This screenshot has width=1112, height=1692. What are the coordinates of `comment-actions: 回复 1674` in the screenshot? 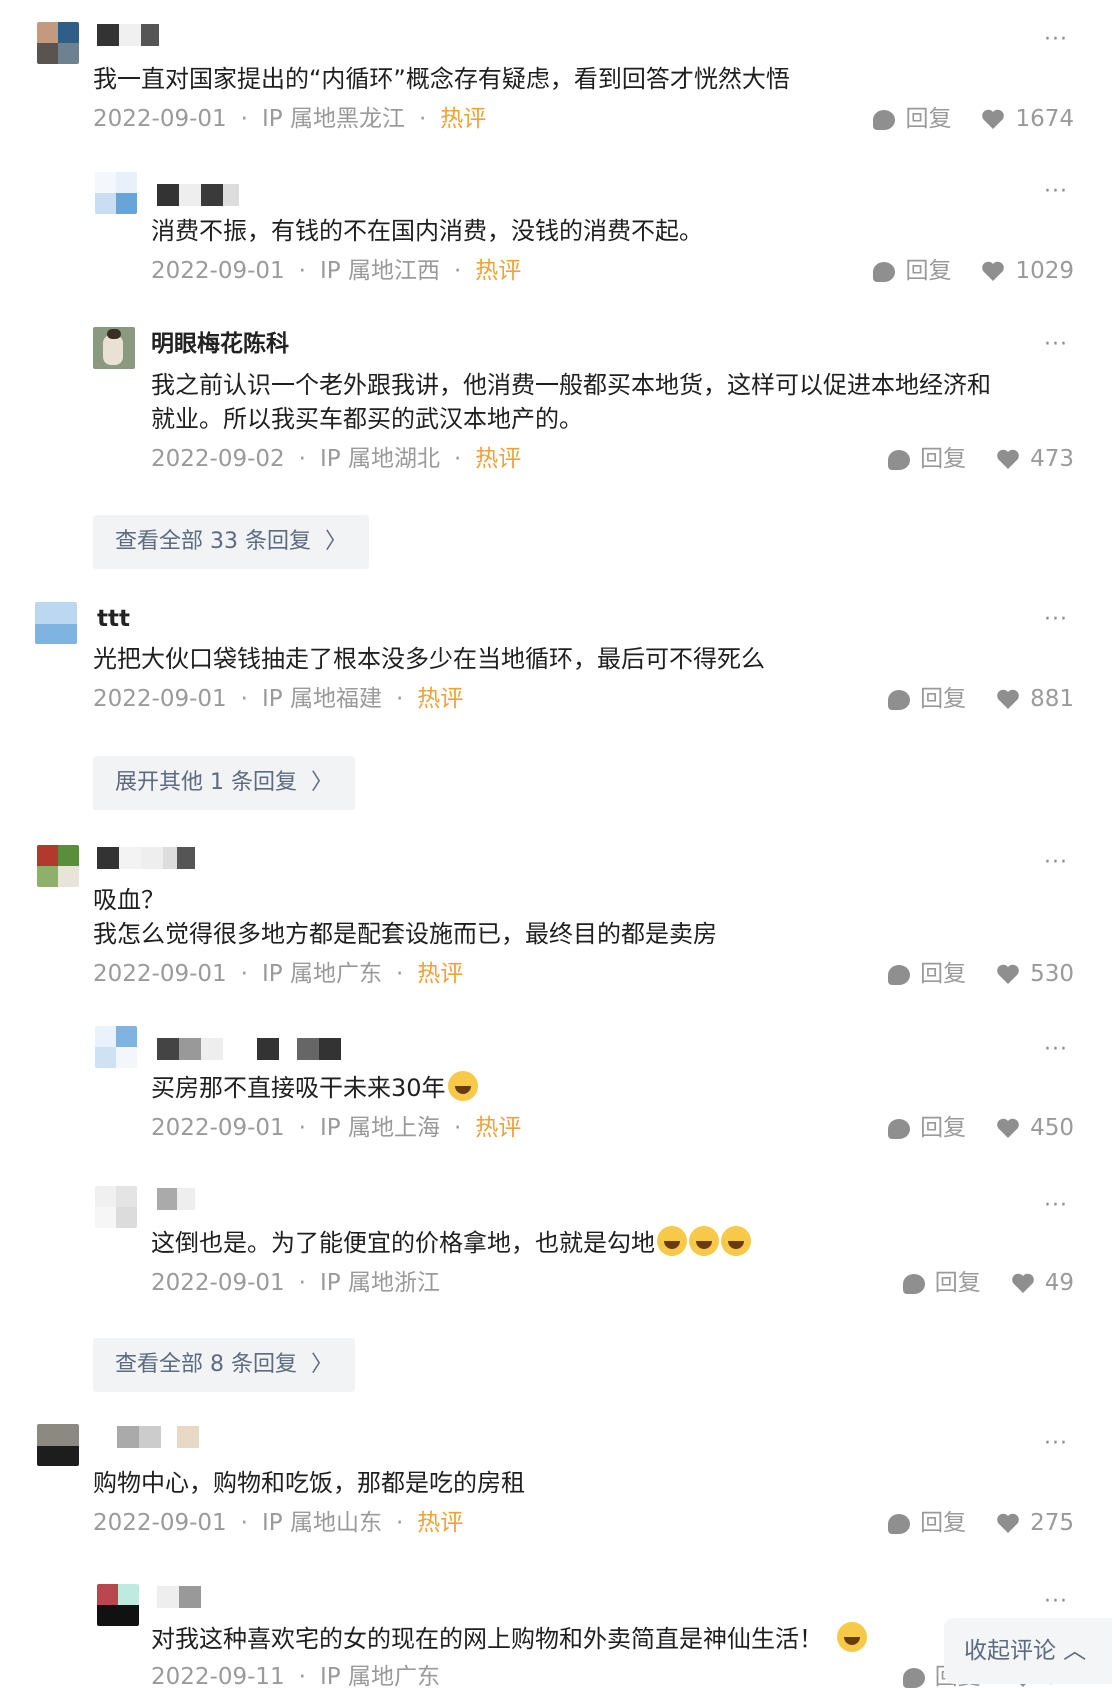 It's located at (973, 119).